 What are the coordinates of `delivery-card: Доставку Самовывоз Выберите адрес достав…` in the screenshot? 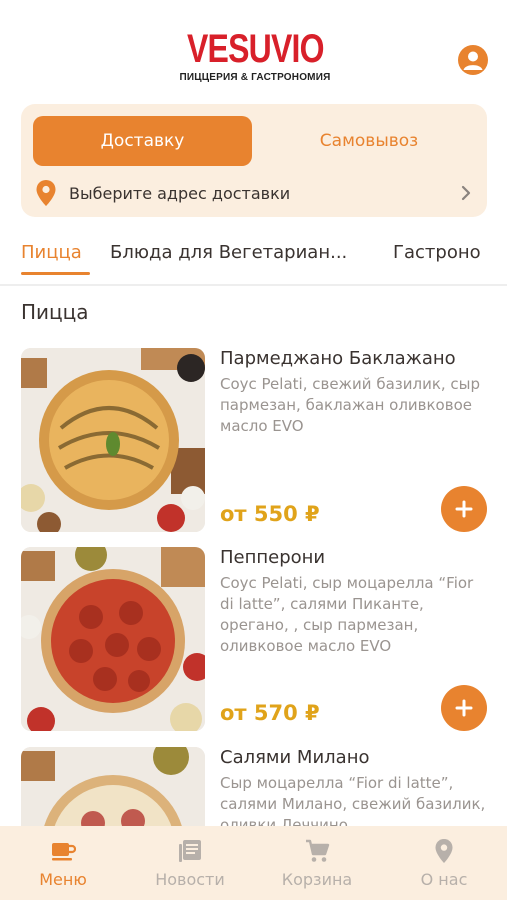 It's located at (254, 160).